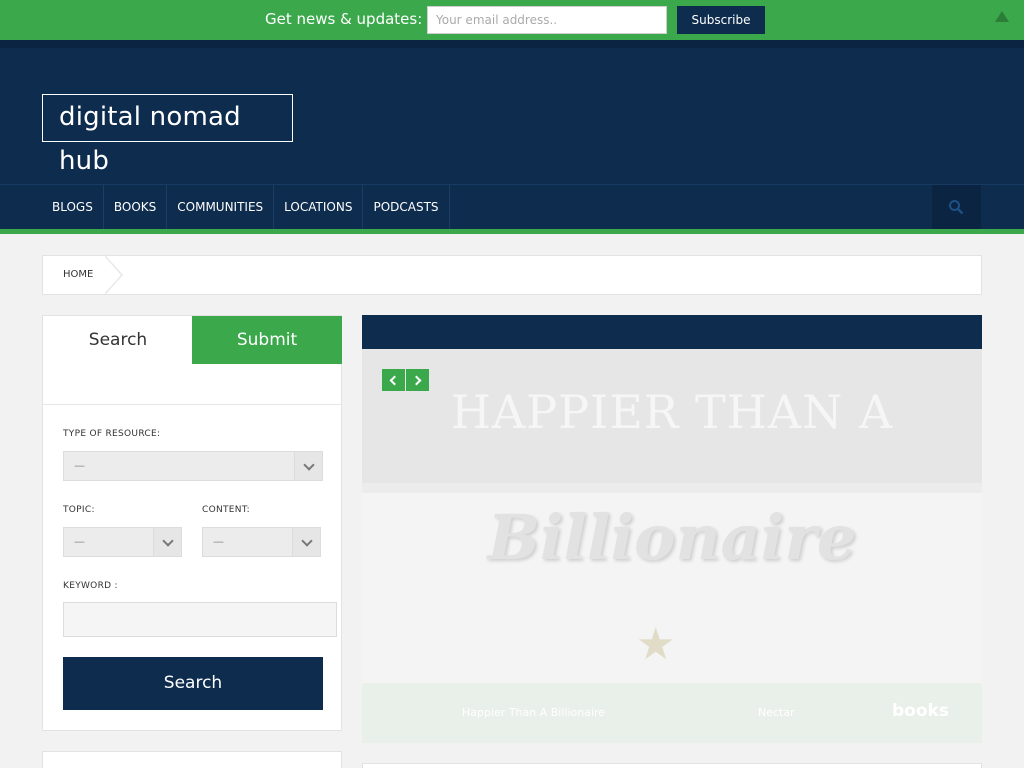  Describe the element at coordinates (193, 683) in the screenshot. I see `search-button: Search` at that location.